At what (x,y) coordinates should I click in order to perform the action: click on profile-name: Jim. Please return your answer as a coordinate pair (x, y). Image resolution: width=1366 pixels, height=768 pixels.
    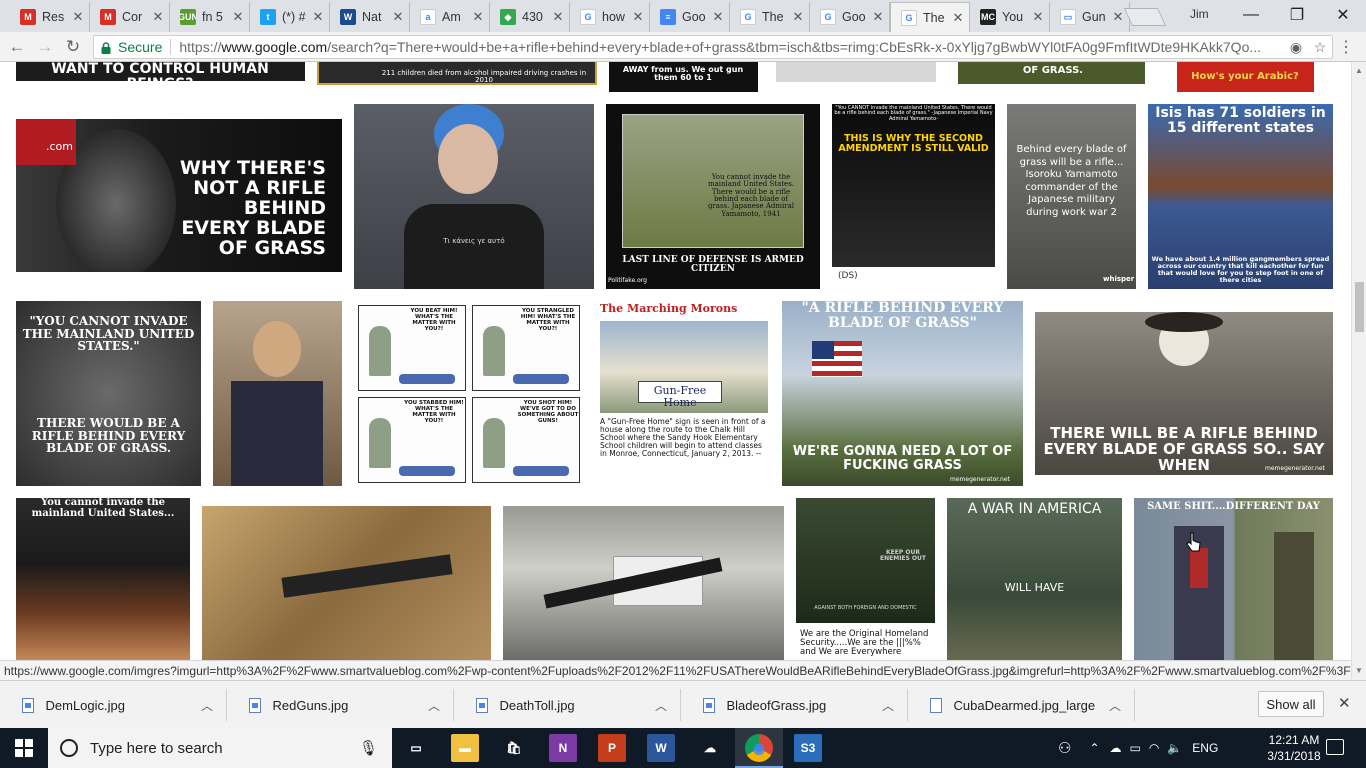
    Looking at the image, I should click on (1199, 14).